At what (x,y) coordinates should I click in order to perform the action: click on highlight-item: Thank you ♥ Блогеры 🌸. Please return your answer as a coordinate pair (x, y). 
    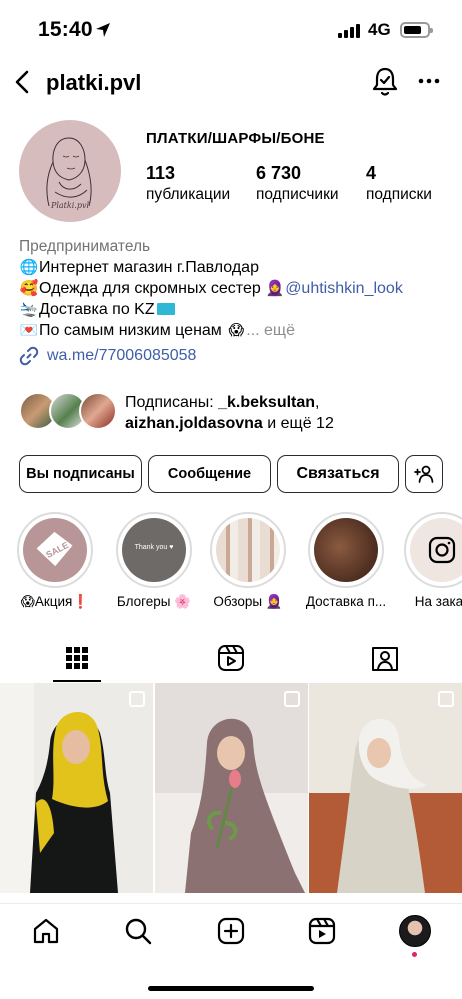
    Looking at the image, I should click on (154, 560).